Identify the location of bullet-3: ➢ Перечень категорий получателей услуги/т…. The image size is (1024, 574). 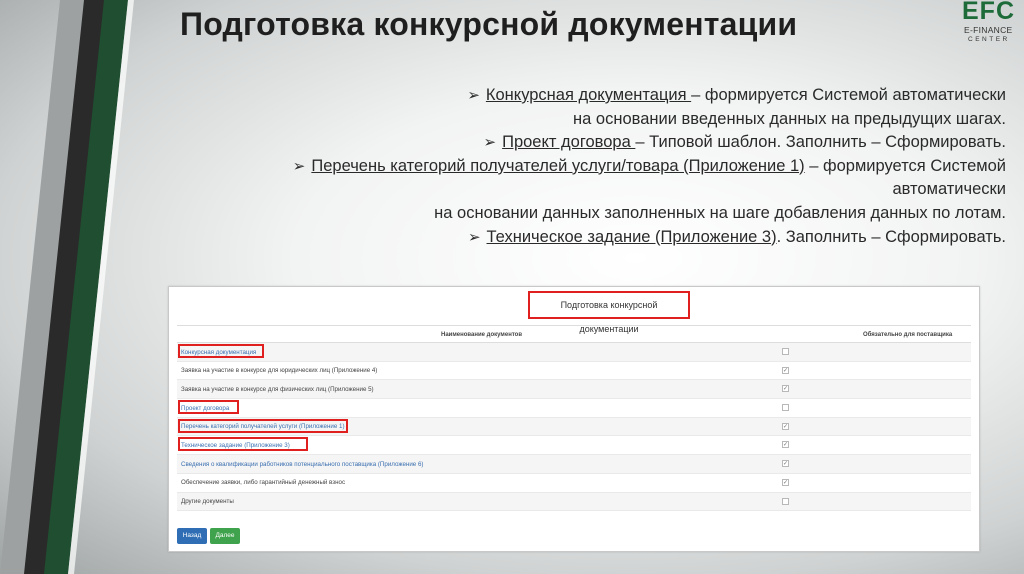
(646, 167).